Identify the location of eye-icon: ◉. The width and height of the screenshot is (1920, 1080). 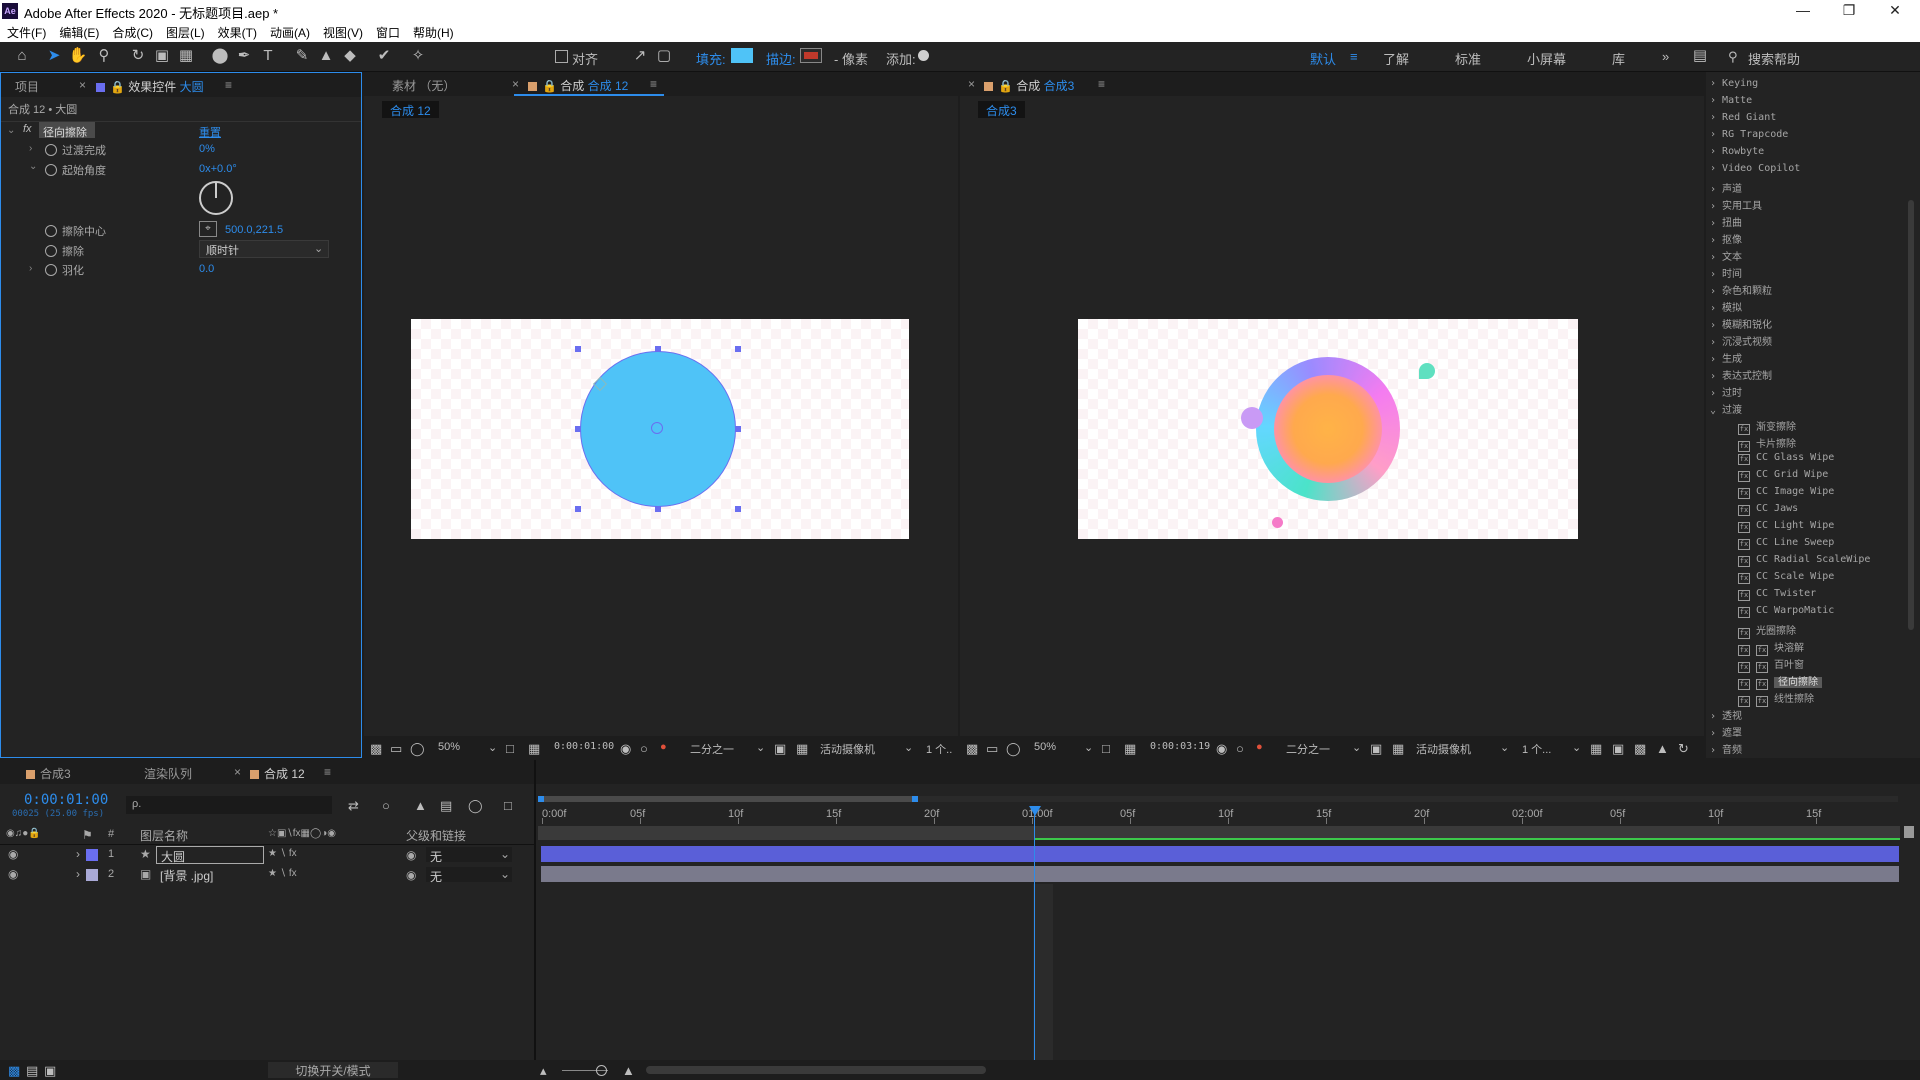
(13, 874).